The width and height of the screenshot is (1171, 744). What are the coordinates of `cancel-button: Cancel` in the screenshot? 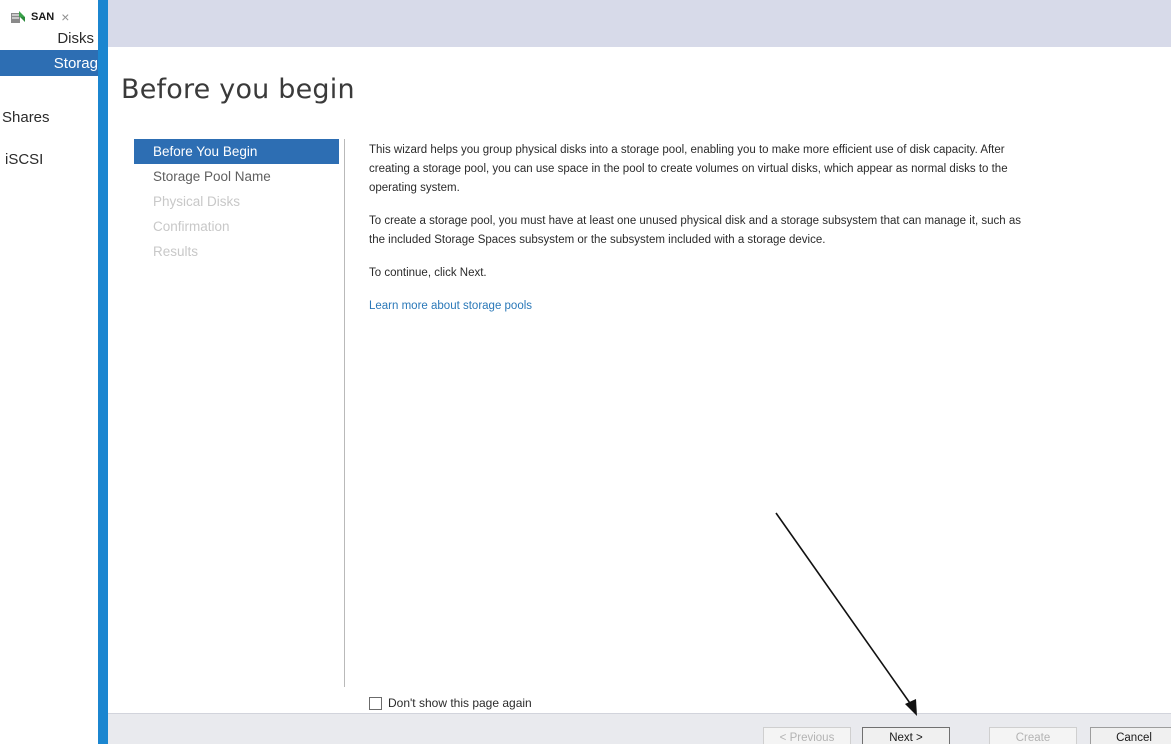 It's located at (1130, 735).